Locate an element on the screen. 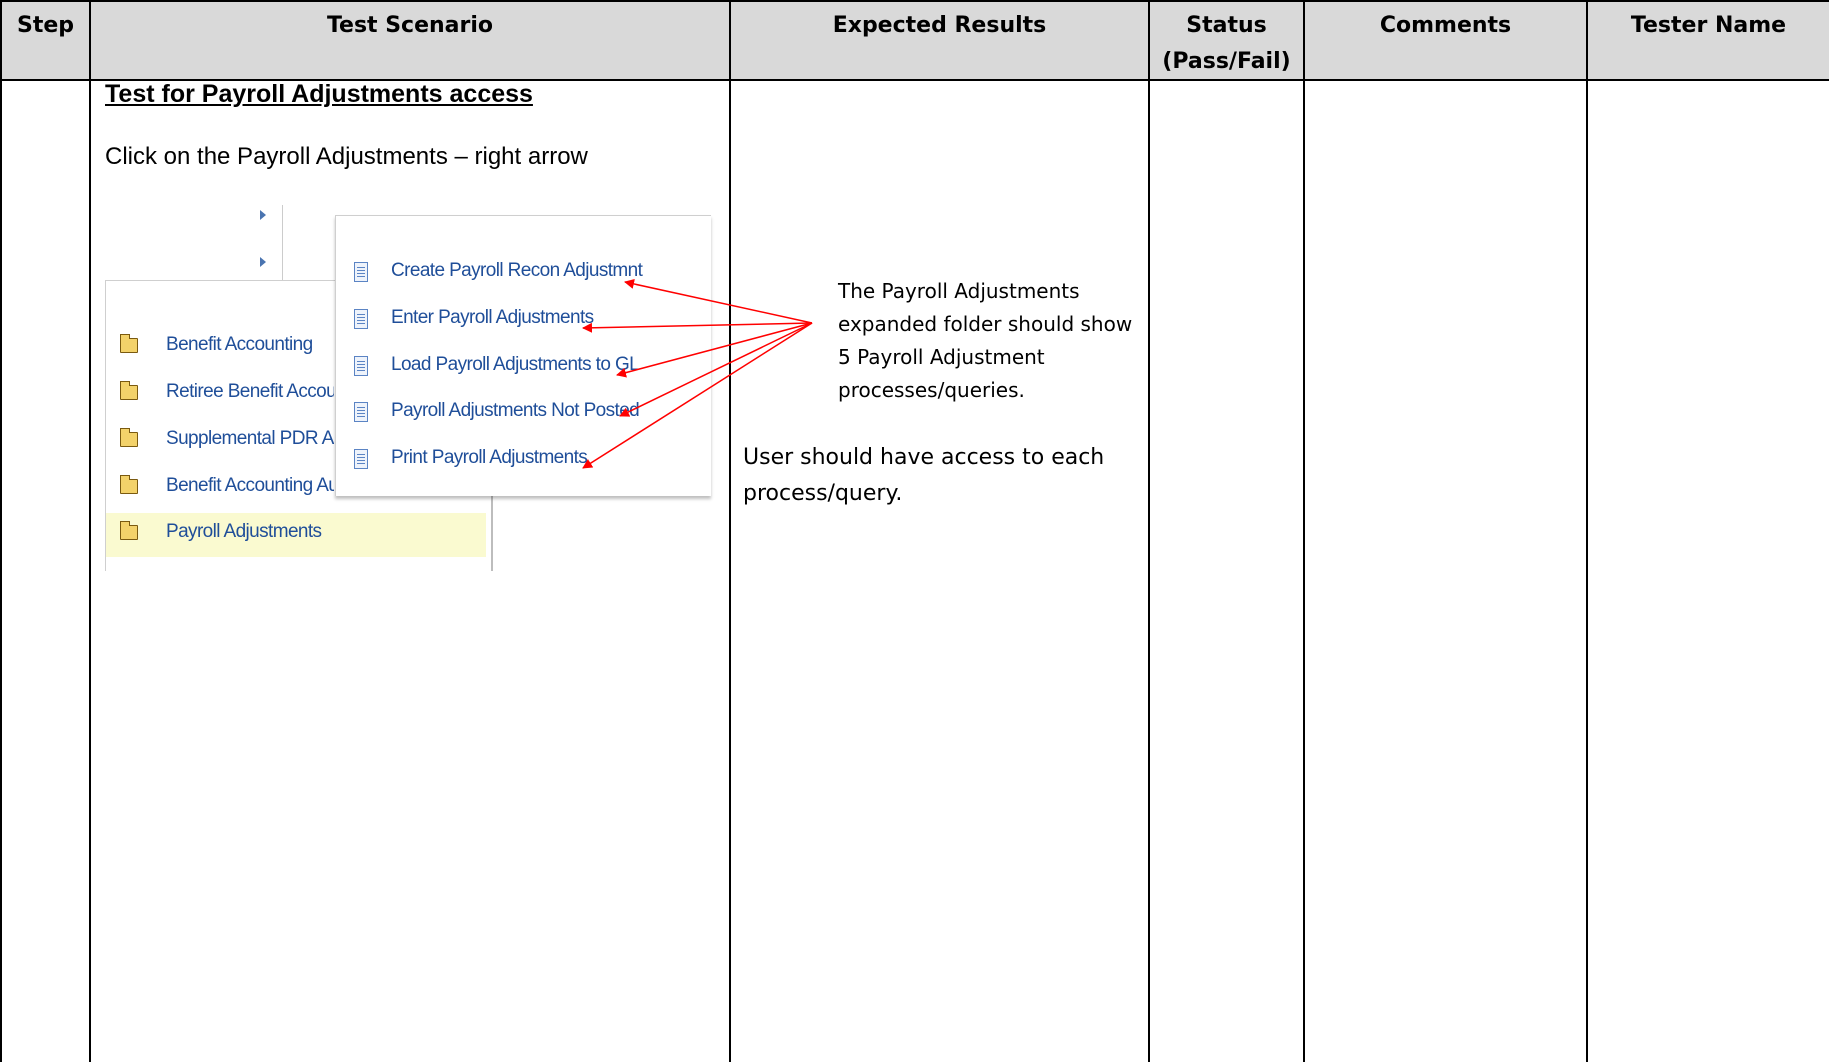 Image resolution: width=1829 pixels, height=1062 pixels. submenu-item-load-payroll-adjustments-to-gl: Load Payroll Adjustments to GL is located at coordinates (521, 370).